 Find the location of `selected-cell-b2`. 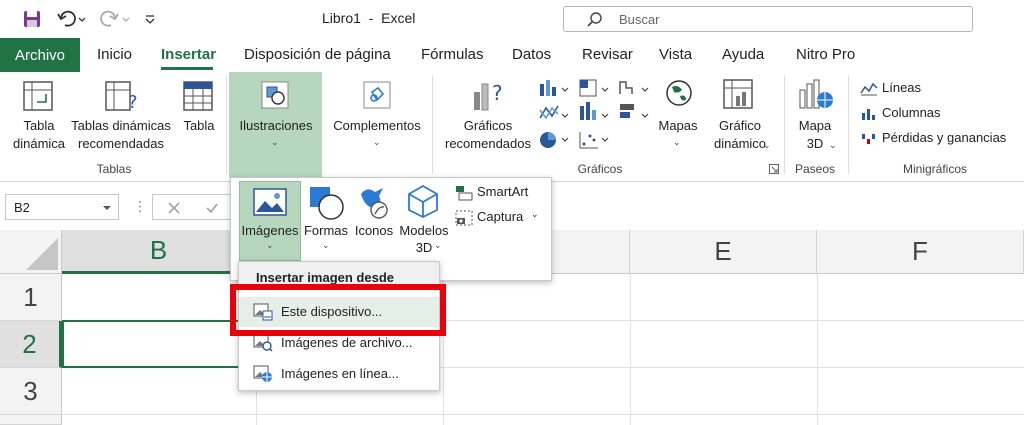

selected-cell-b2 is located at coordinates (159, 344).